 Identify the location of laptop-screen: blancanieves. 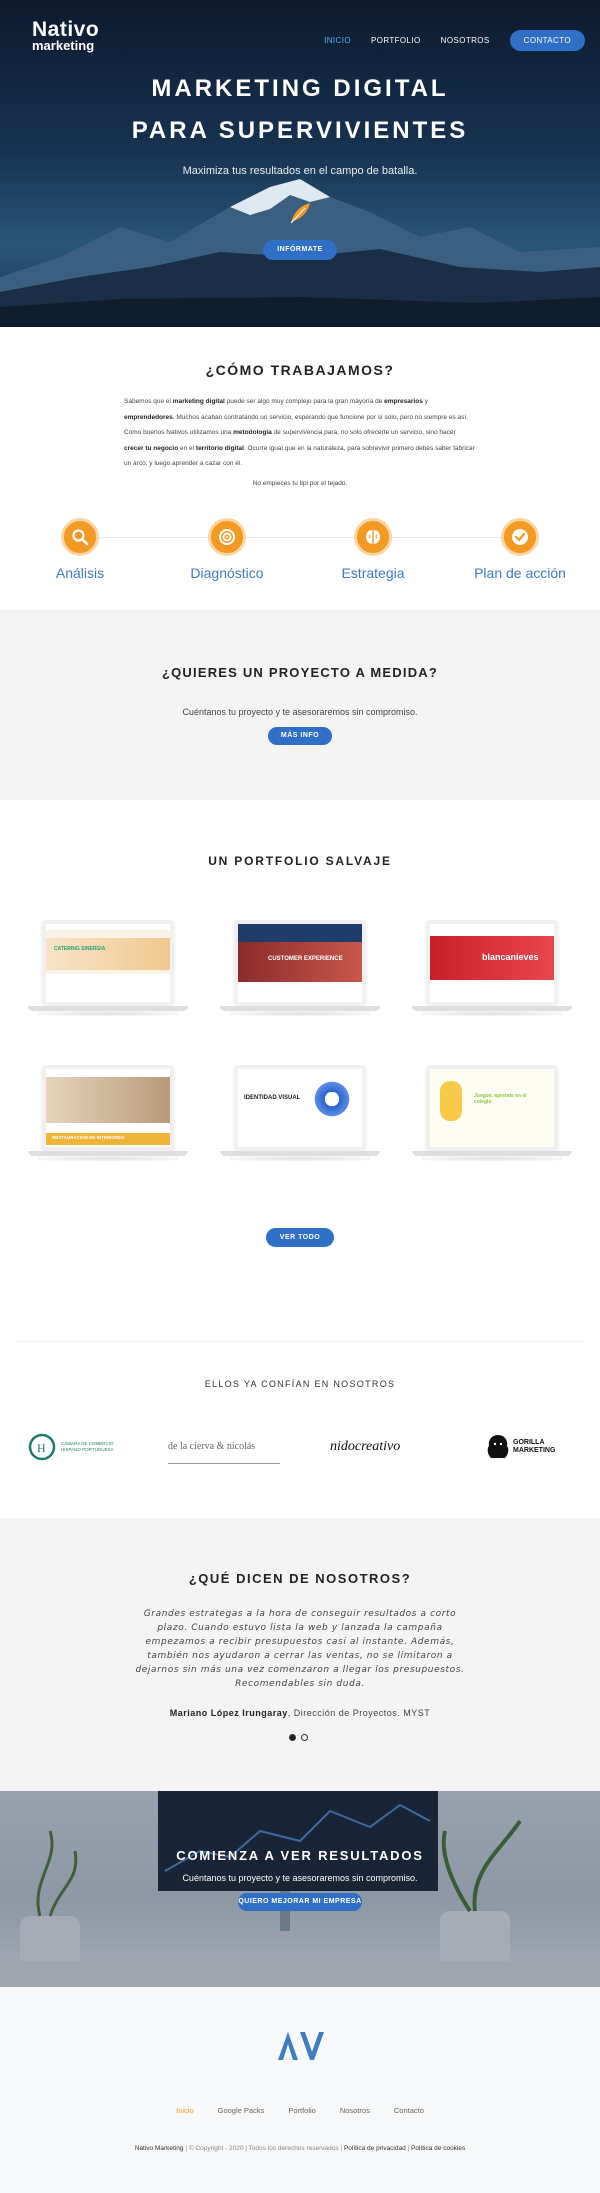
(492, 963).